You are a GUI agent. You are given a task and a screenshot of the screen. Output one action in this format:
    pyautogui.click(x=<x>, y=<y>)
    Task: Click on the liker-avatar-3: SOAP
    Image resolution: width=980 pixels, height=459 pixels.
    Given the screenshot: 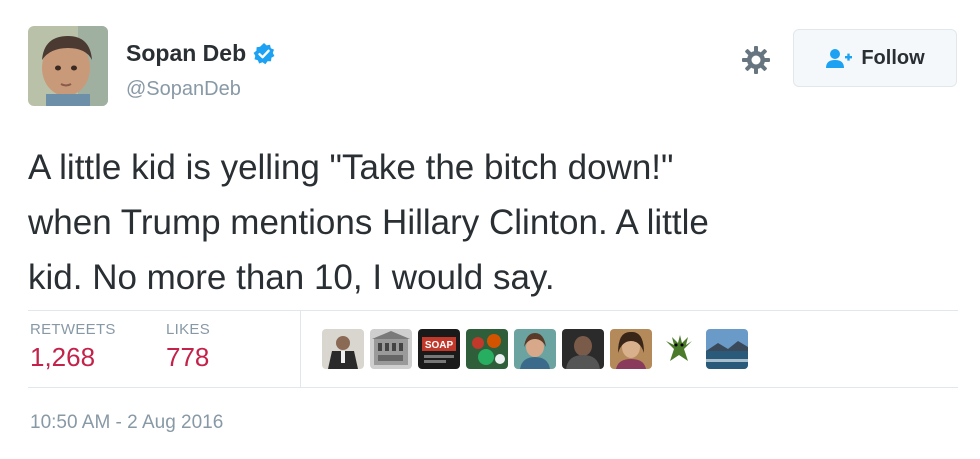 What is the action you would take?
    pyautogui.click(x=439, y=349)
    